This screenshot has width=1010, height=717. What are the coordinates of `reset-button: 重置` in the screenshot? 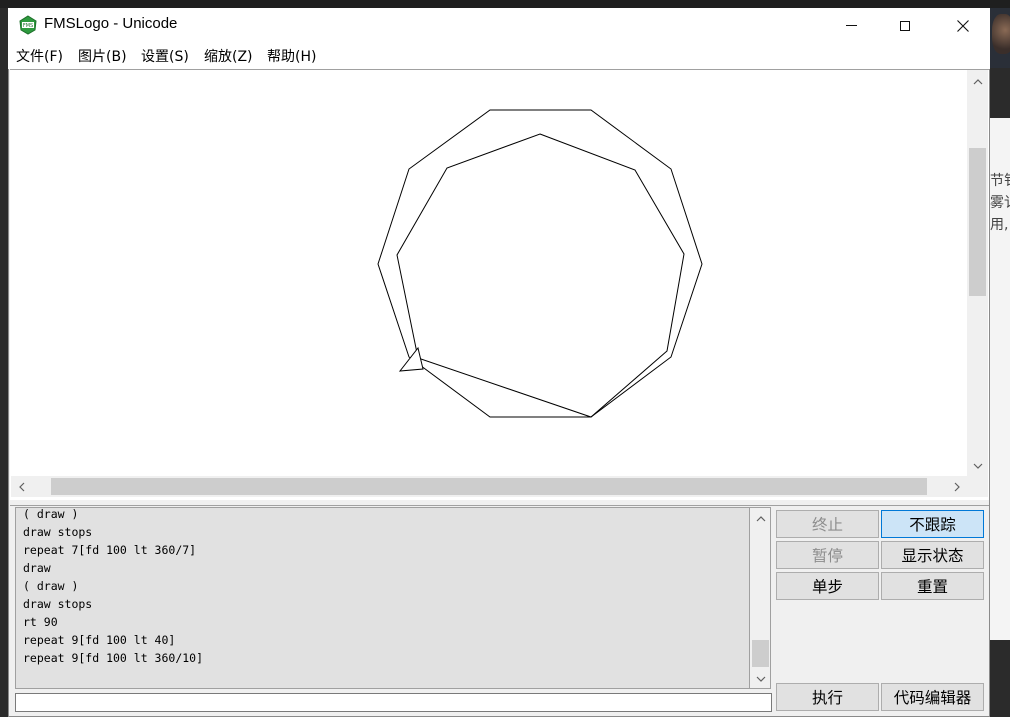 It's located at (932, 586).